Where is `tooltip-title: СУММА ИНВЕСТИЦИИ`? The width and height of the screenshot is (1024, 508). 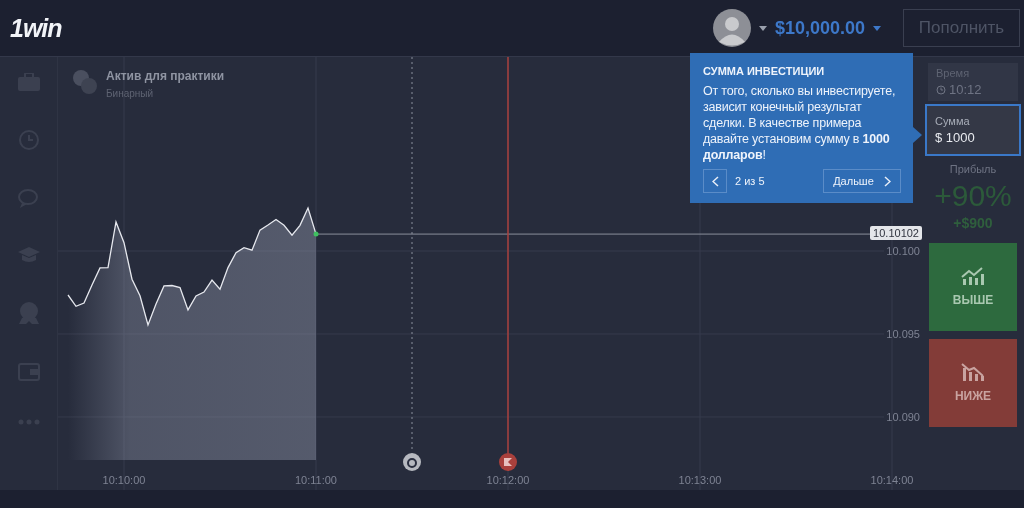
tooltip-title: СУММА ИНВЕСТИЦИИ is located at coordinates (764, 71).